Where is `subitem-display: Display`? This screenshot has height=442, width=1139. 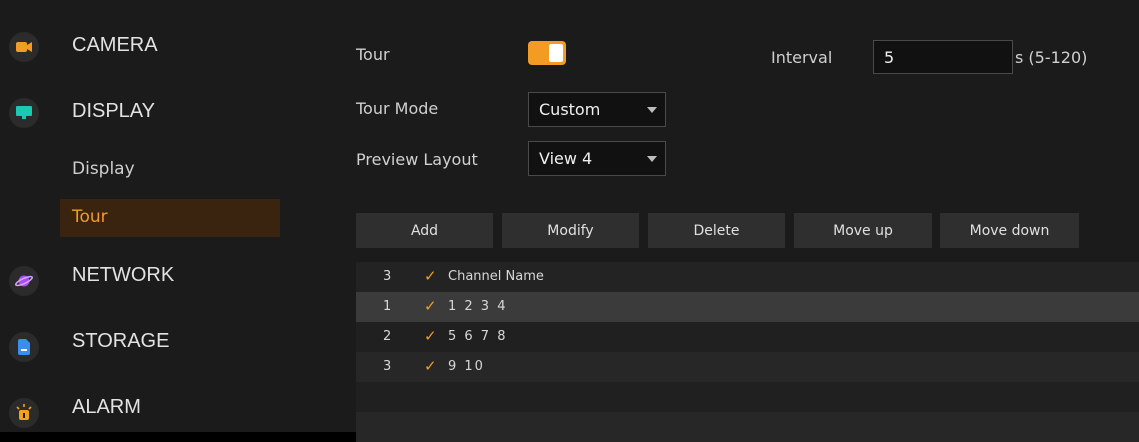
subitem-display: Display is located at coordinates (103, 169).